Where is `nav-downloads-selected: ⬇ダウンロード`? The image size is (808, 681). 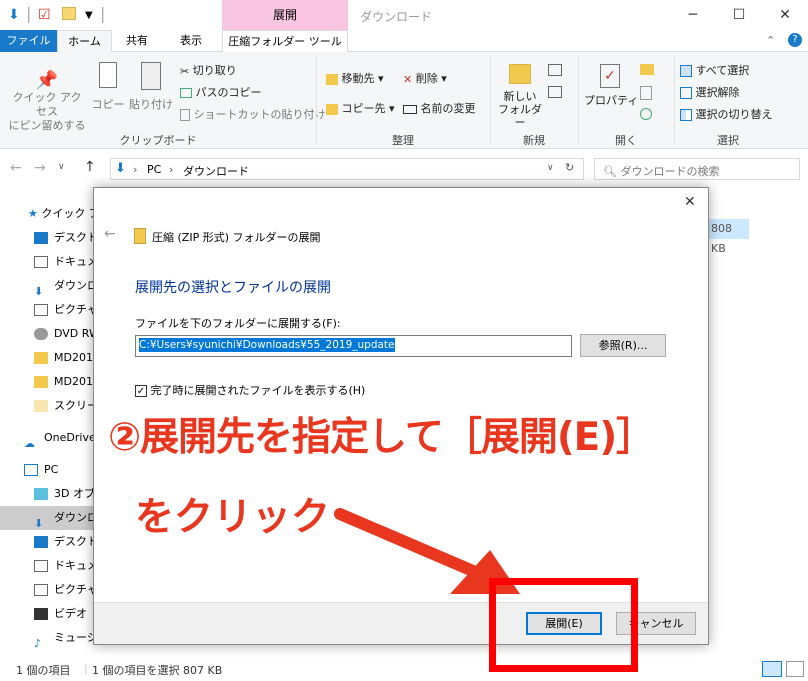
nav-downloads-selected: ⬇ダウンロード is located at coordinates (50, 518).